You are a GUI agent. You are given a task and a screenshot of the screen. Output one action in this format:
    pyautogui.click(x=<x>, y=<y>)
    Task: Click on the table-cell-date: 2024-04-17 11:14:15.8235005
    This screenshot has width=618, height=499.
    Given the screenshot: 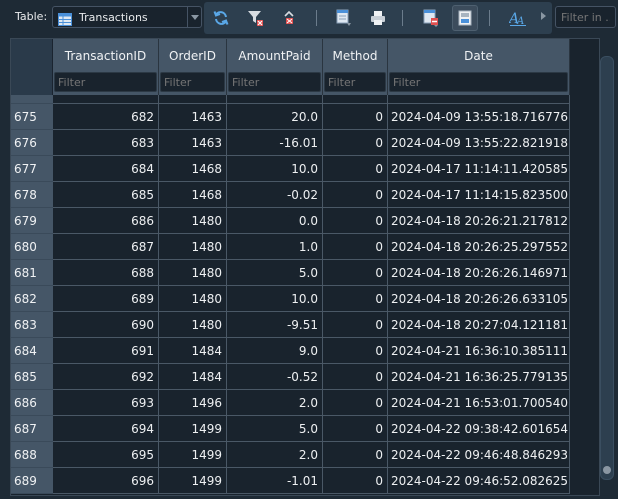 What is the action you would take?
    pyautogui.click(x=479, y=195)
    